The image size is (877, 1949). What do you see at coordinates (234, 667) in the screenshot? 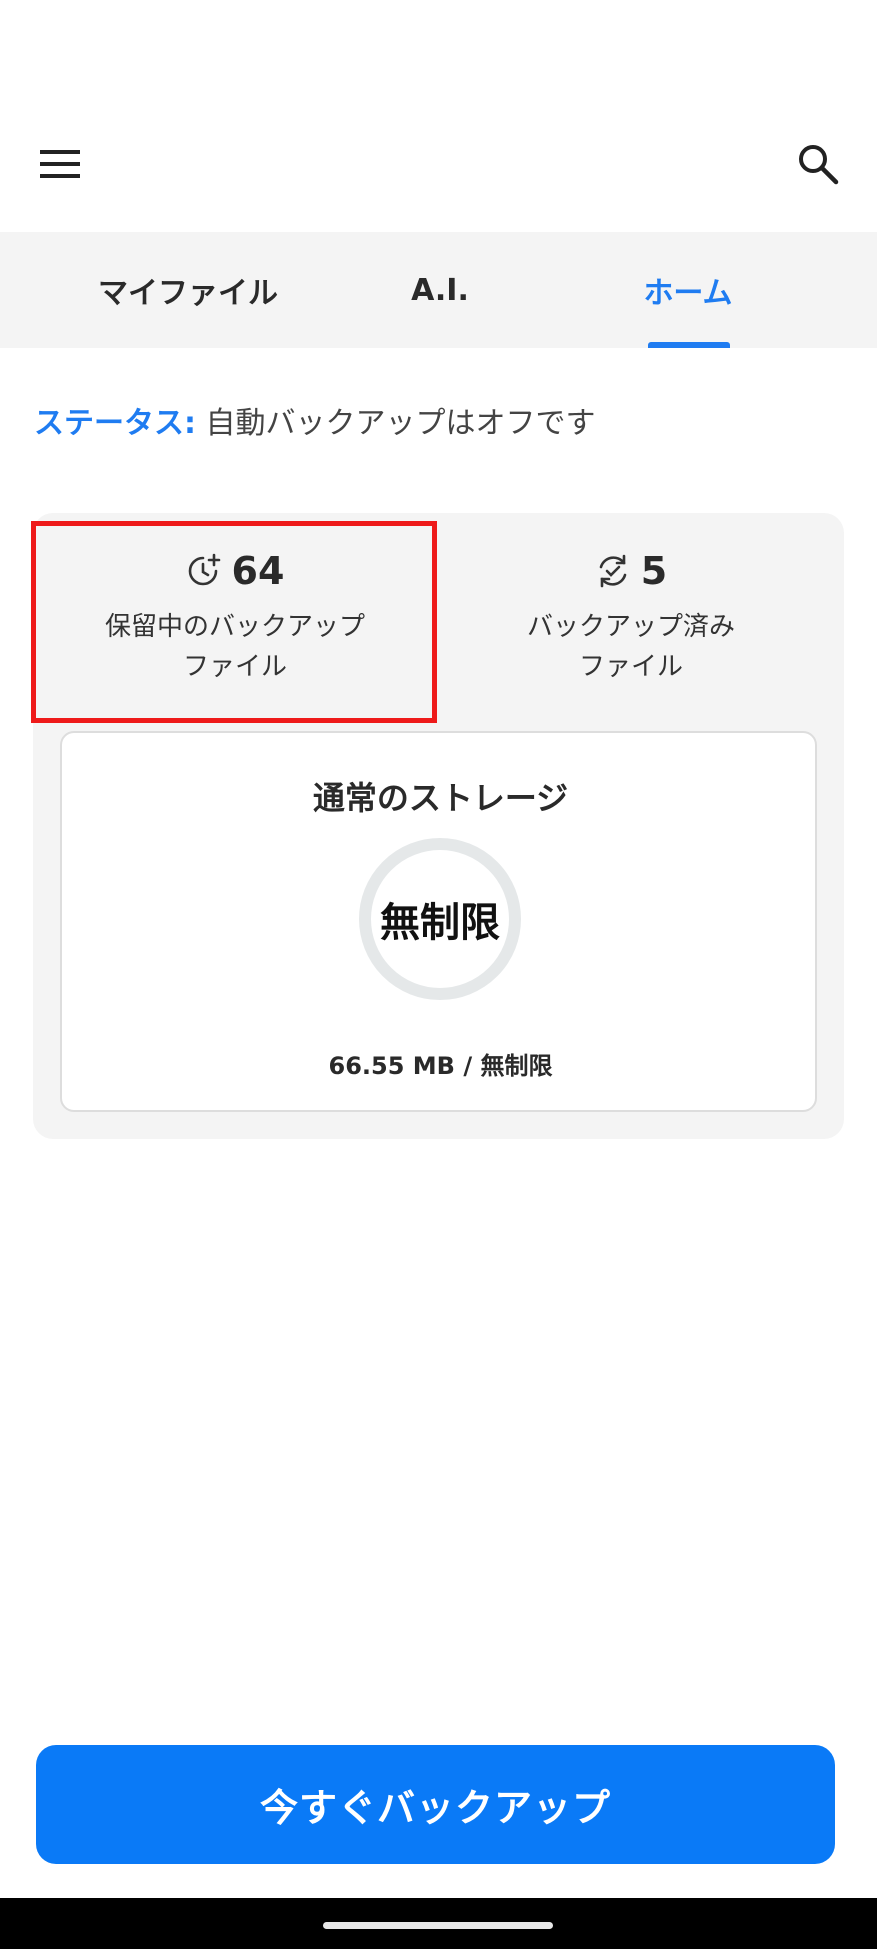
I see `pending-label-line2: ファイル` at bounding box center [234, 667].